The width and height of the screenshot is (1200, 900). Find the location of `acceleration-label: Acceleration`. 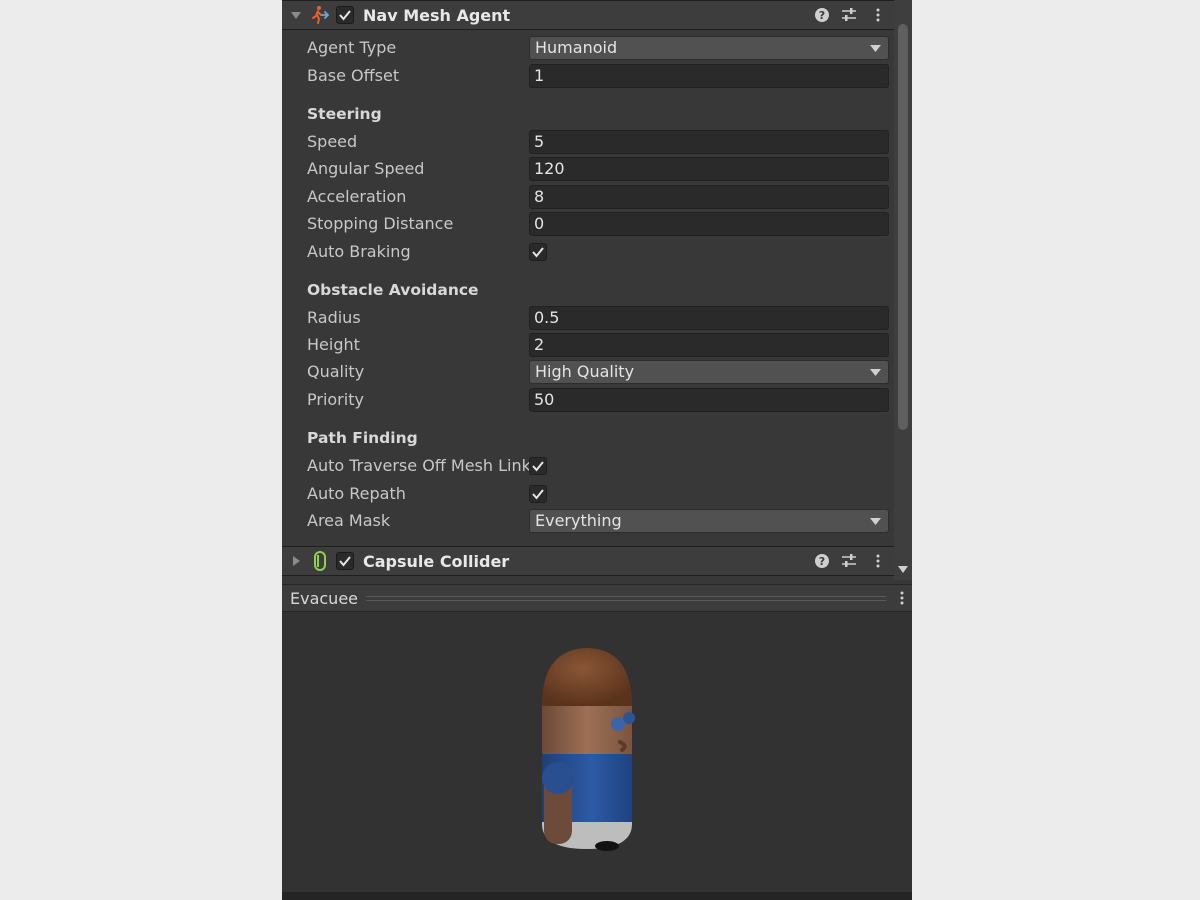

acceleration-label: Acceleration is located at coordinates (357, 196).